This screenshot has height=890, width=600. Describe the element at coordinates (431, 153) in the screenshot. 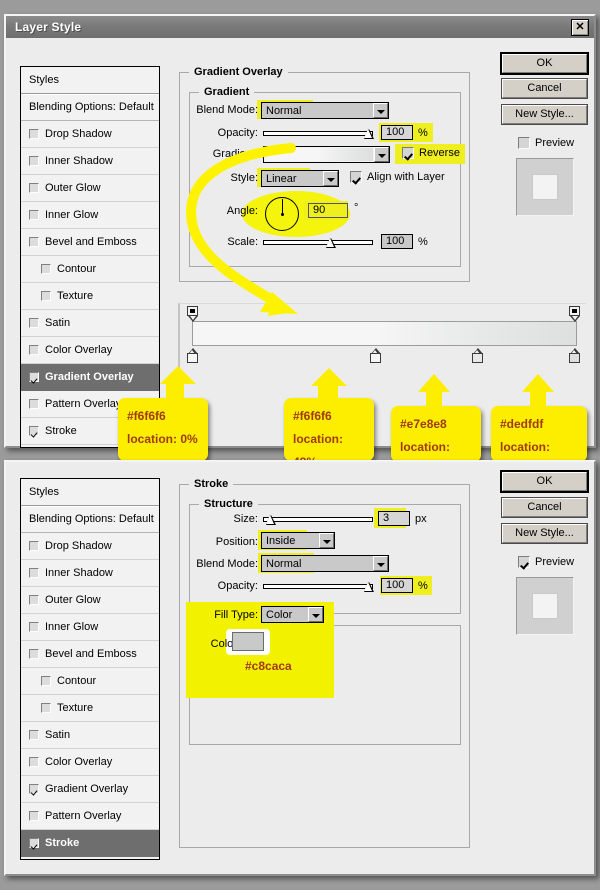

I see `reverse-checkbox: Reverse` at that location.